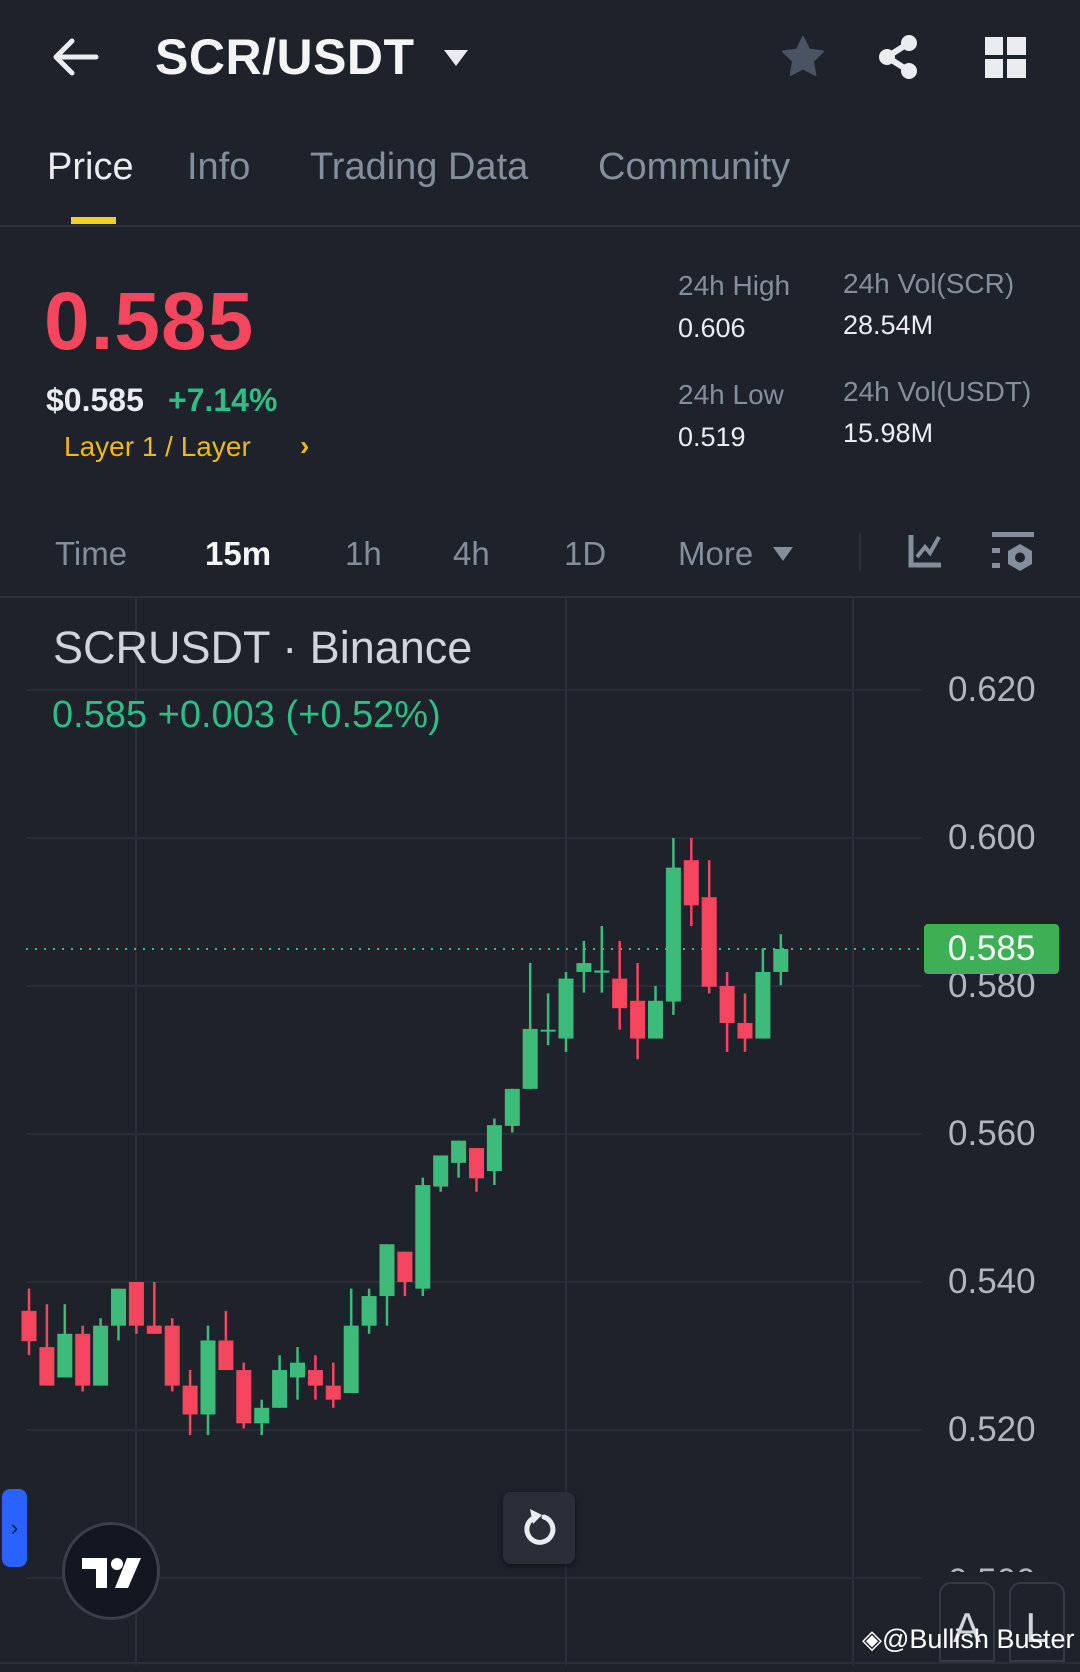  Describe the element at coordinates (978, 1639) in the screenshot. I see `watermark-text: @Bullish Buster` at that location.